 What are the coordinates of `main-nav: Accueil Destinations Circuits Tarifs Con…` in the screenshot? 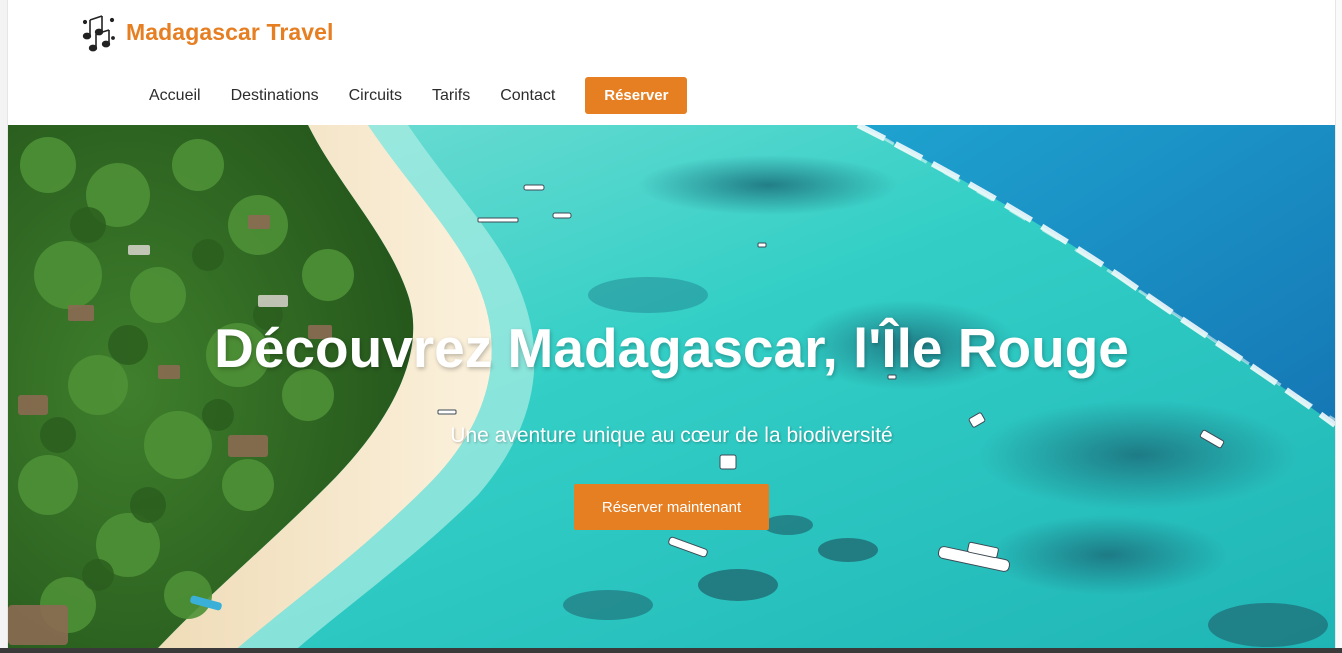 It's located at (418, 95).